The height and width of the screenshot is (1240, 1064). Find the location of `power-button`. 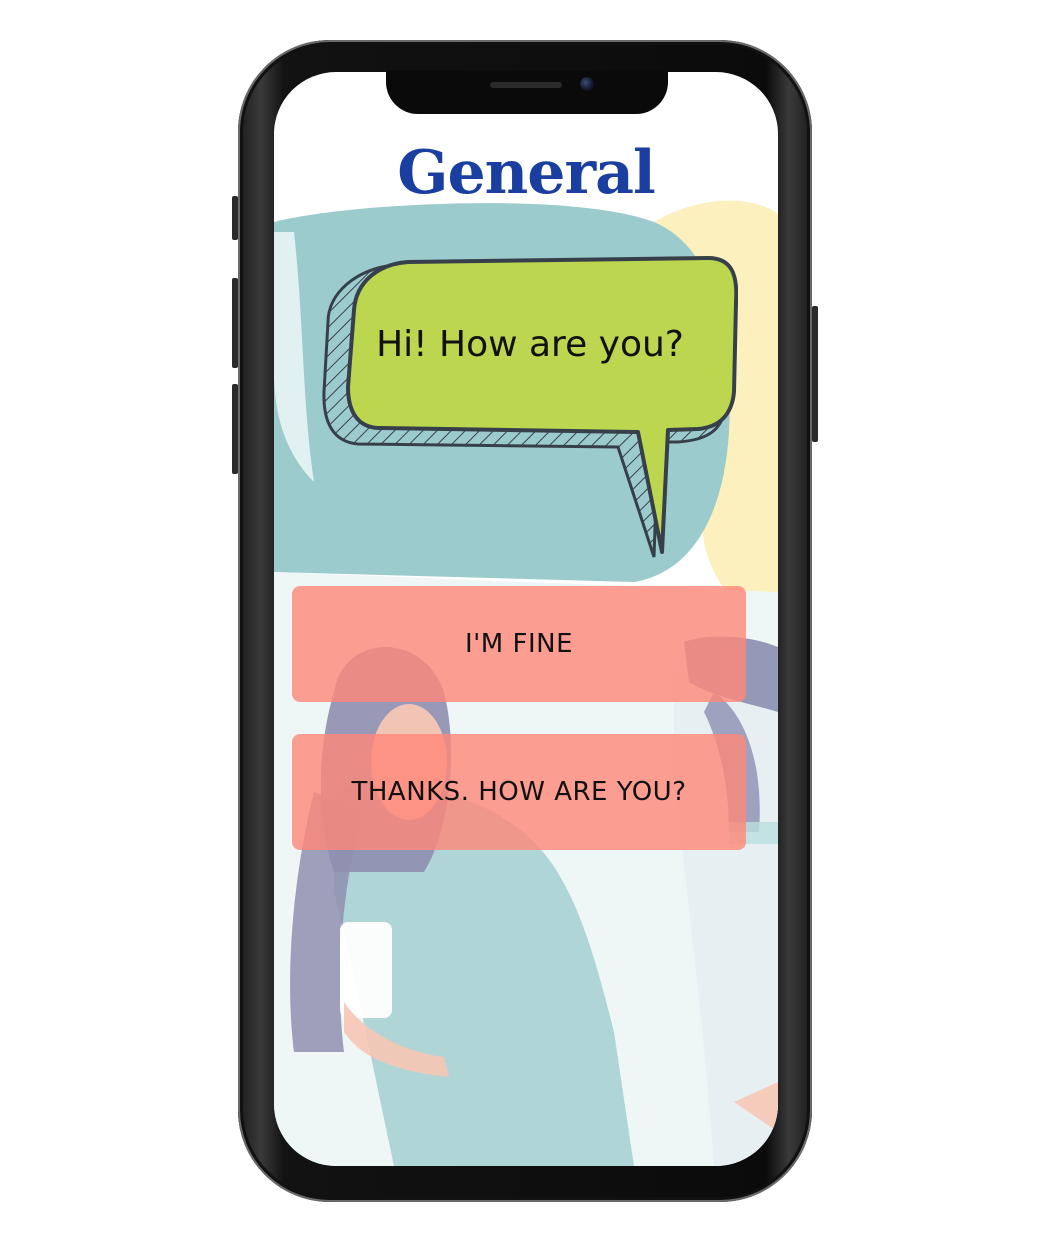

power-button is located at coordinates (815, 374).